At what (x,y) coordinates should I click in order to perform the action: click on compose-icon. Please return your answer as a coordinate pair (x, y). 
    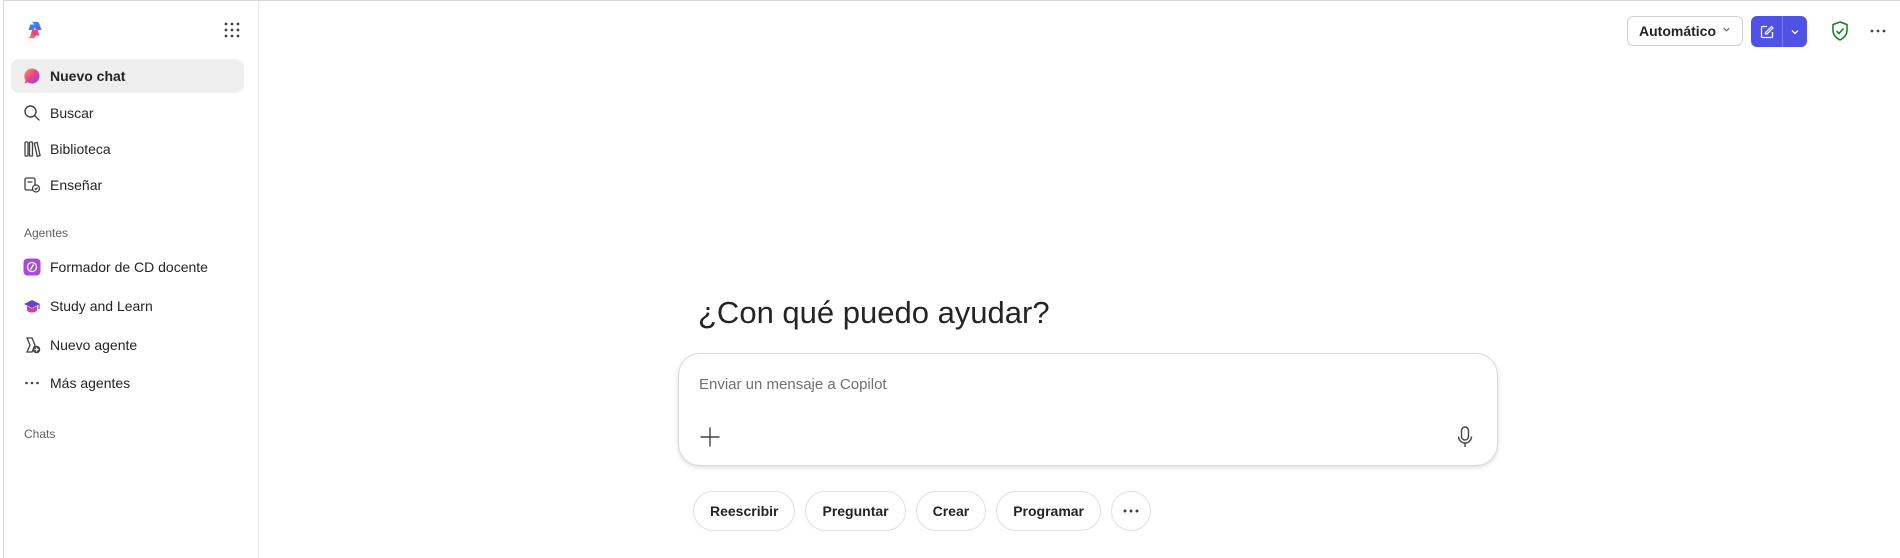
    Looking at the image, I should click on (1767, 31).